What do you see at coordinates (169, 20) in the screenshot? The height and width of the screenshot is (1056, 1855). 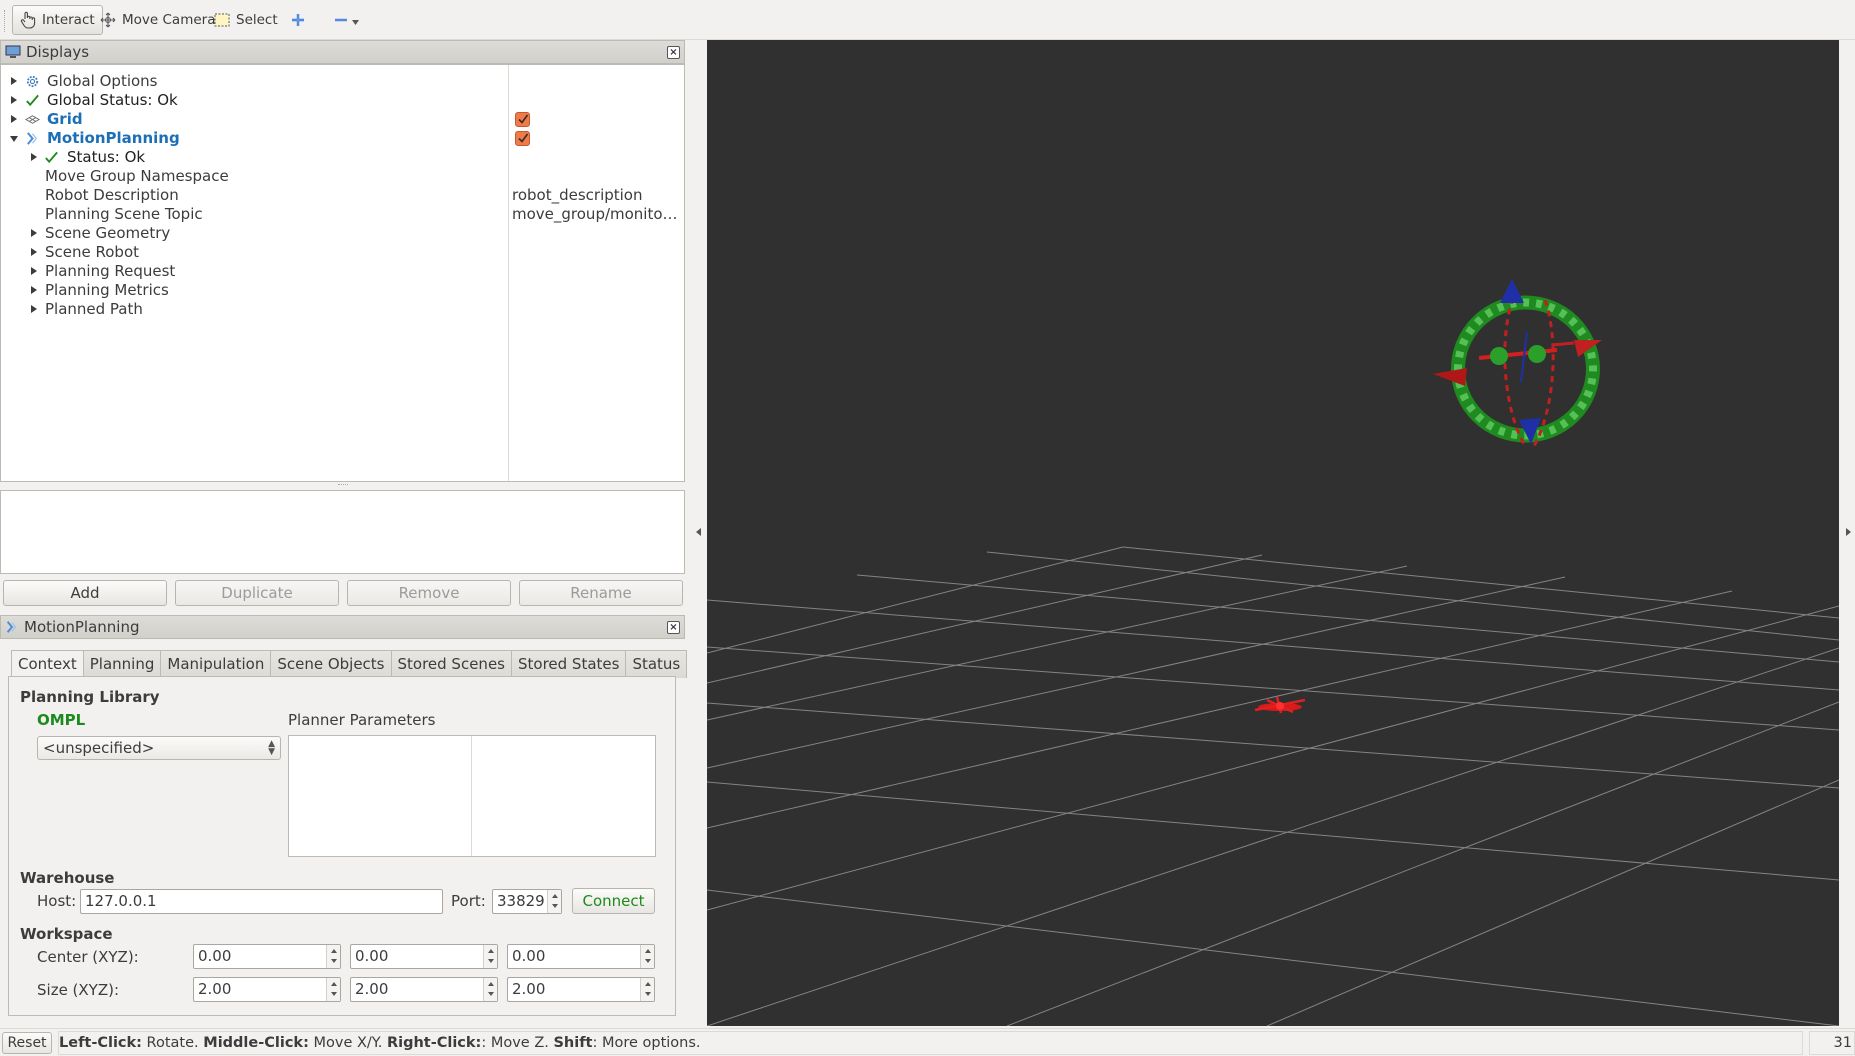 I see `move-camera-tool-label: Move Camera` at bounding box center [169, 20].